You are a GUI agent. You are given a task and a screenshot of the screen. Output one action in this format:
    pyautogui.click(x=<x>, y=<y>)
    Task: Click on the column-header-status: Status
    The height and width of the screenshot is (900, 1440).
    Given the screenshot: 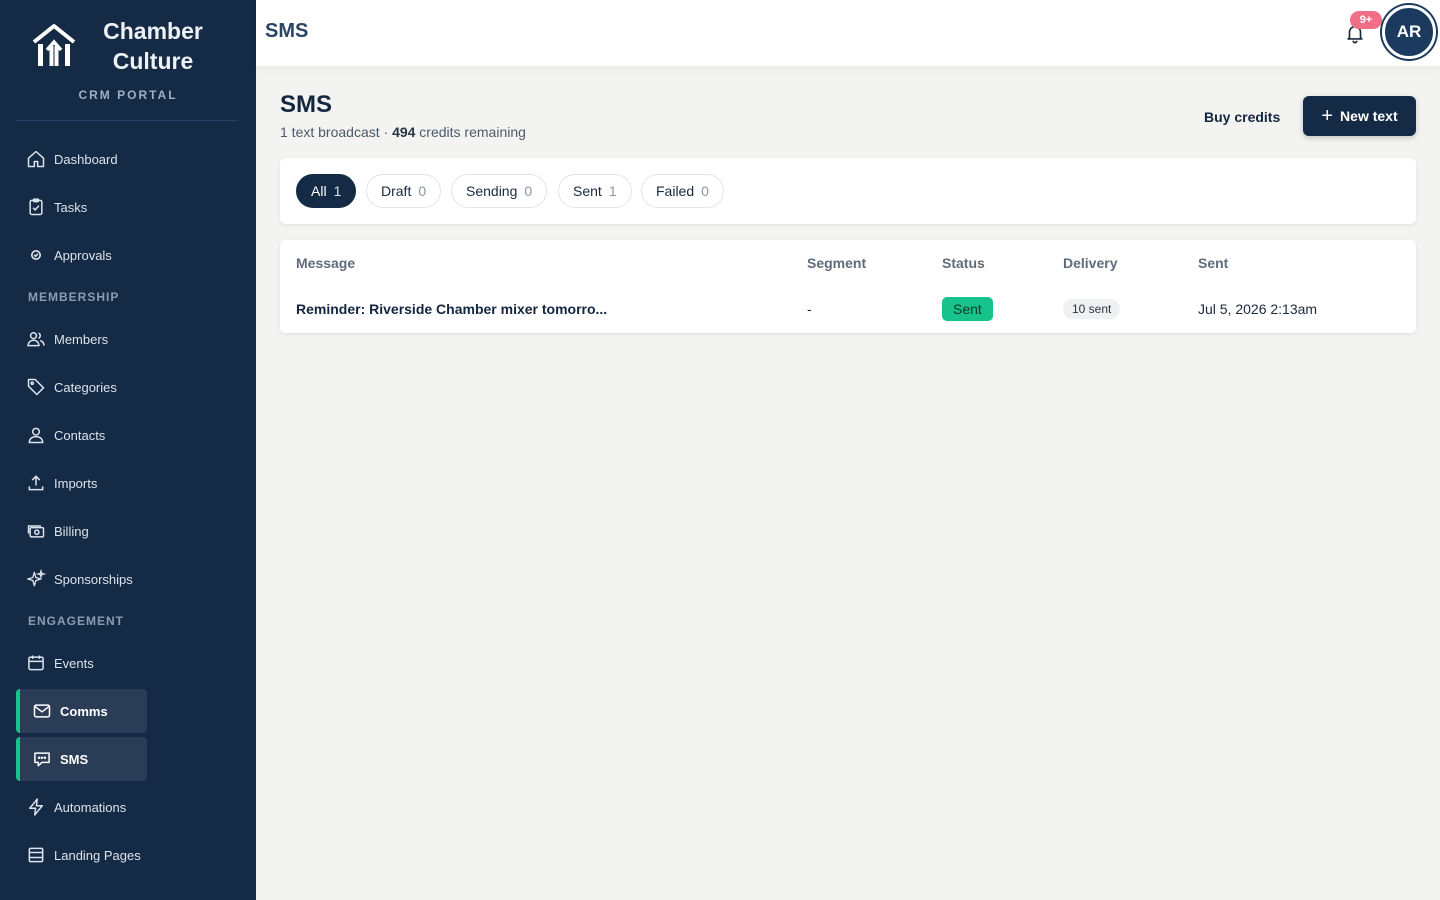 What is the action you would take?
    pyautogui.click(x=963, y=263)
    